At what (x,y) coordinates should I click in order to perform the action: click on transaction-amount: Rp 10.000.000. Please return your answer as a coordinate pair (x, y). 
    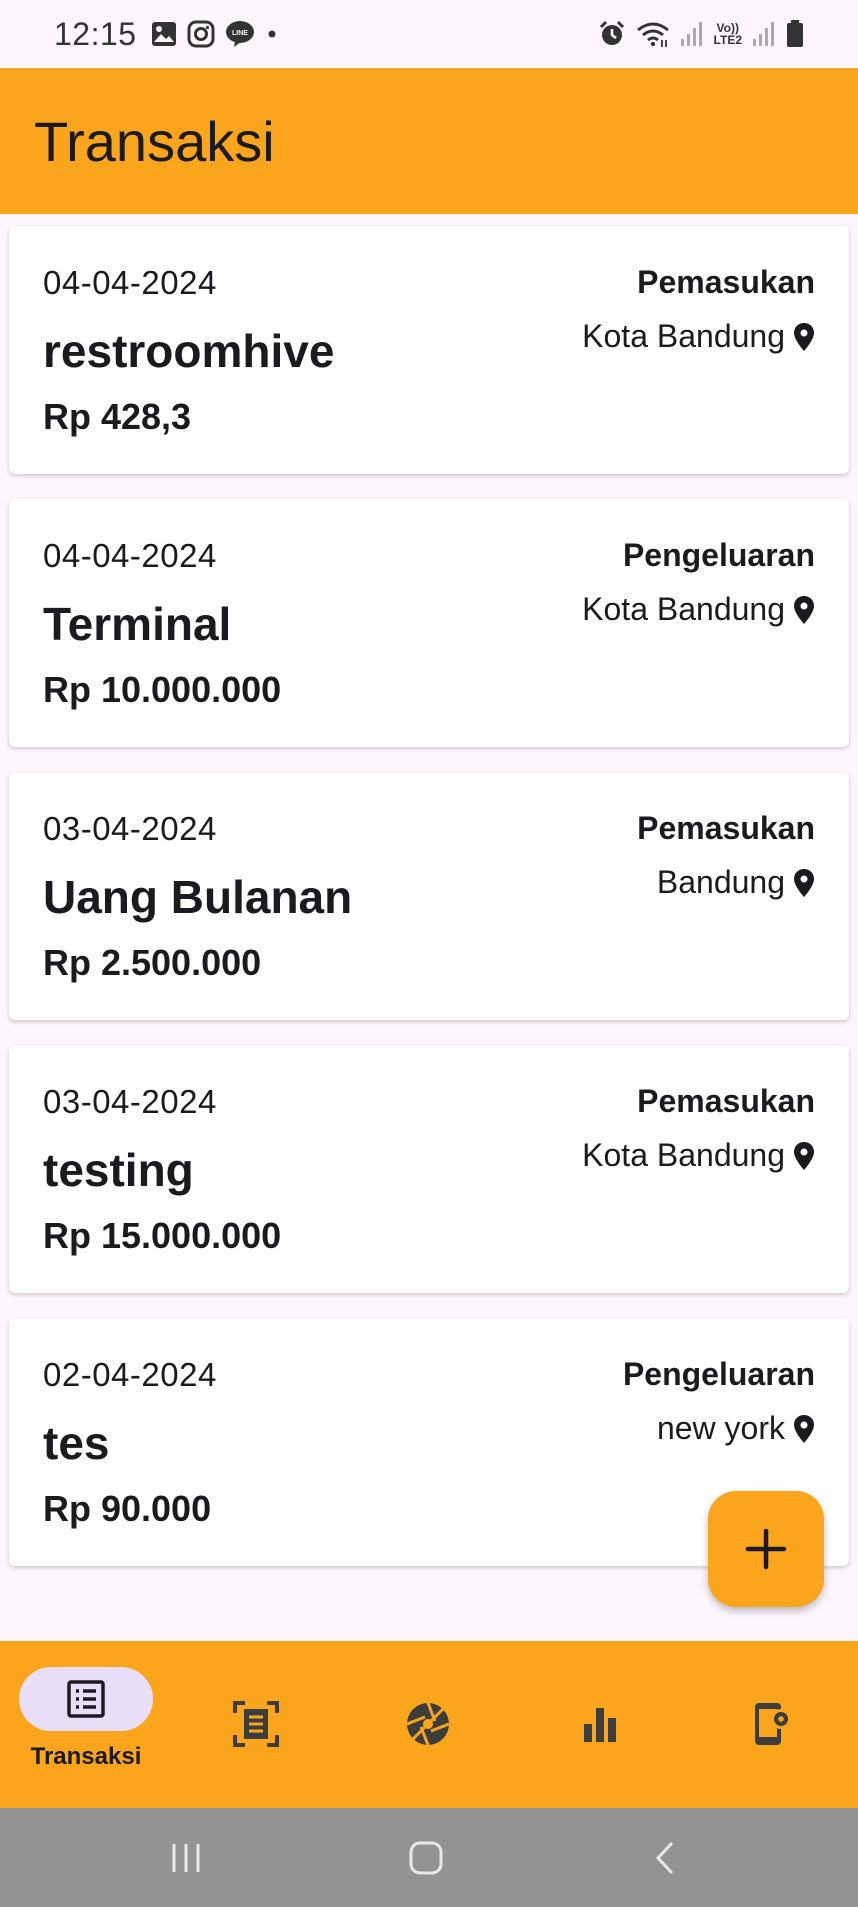
    Looking at the image, I should click on (162, 689).